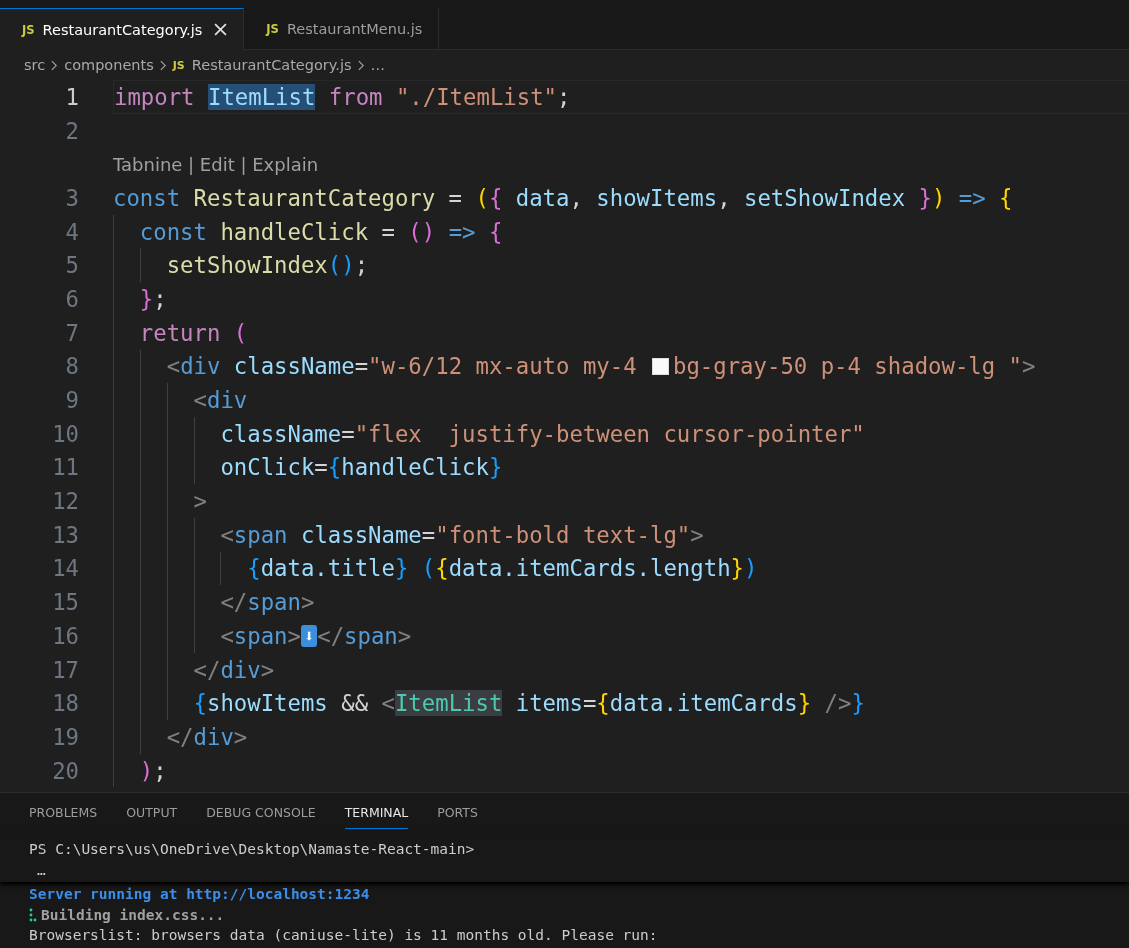 The image size is (1129, 948). Describe the element at coordinates (271, 65) in the screenshot. I see `breadcrumb: RestaurantCategory.js` at that location.